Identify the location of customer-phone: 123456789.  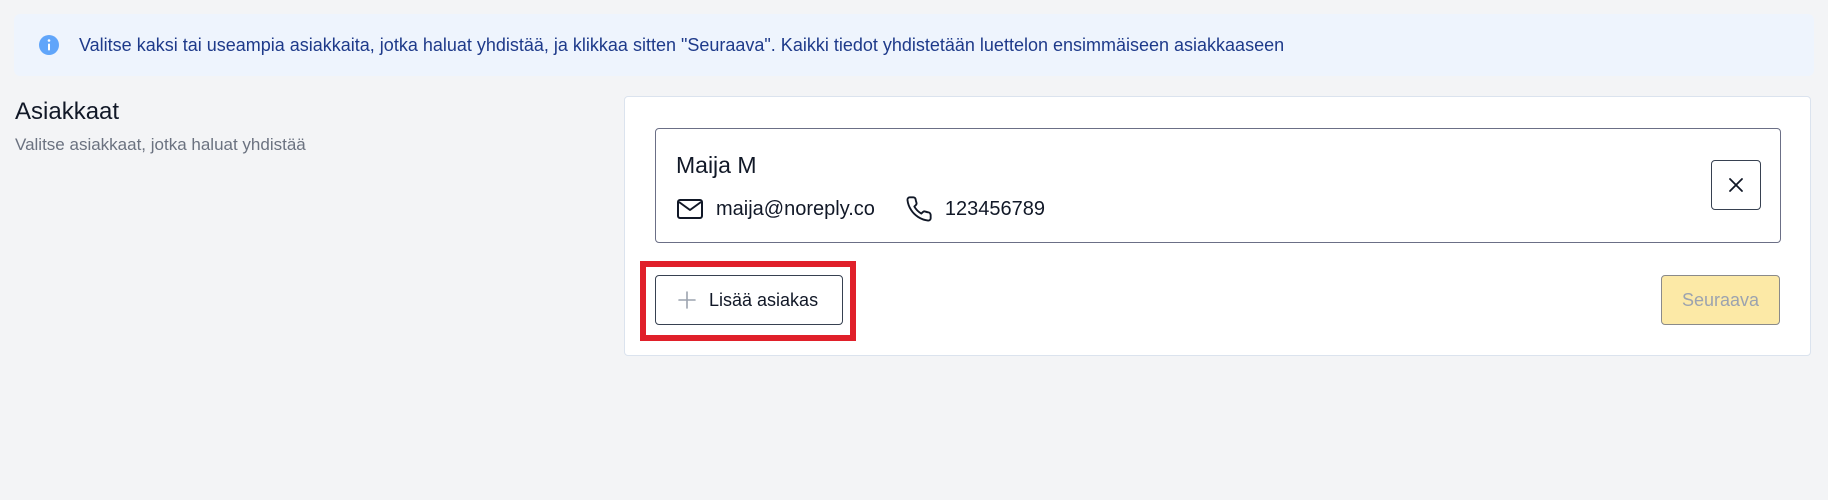
(975, 209).